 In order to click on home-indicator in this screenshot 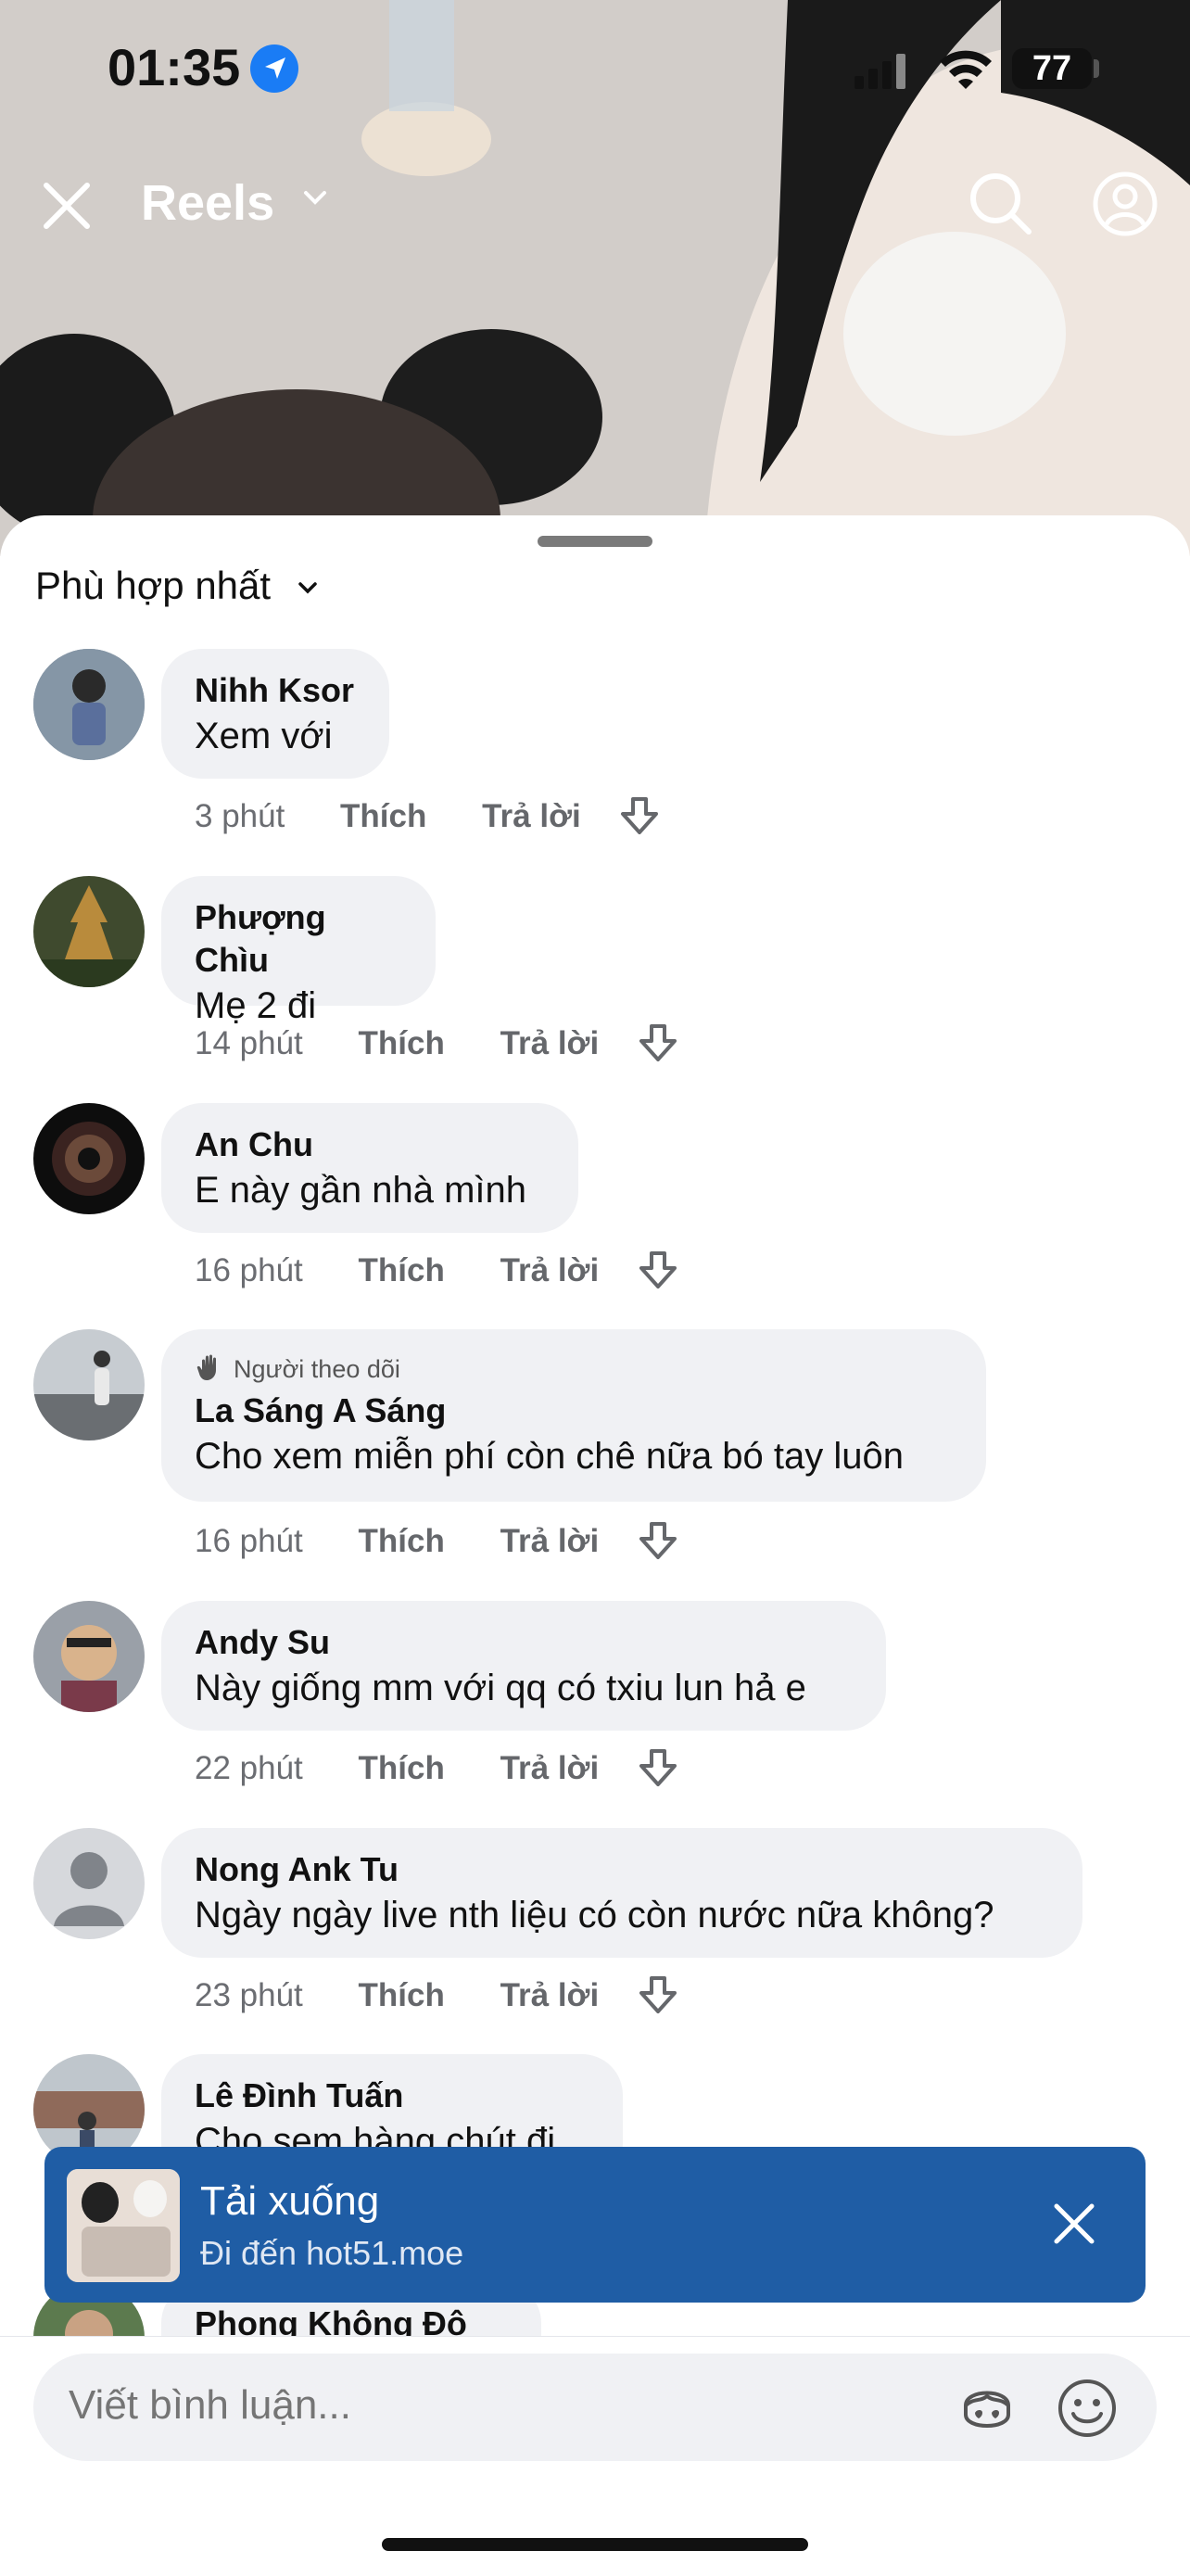, I will do `click(595, 2544)`.